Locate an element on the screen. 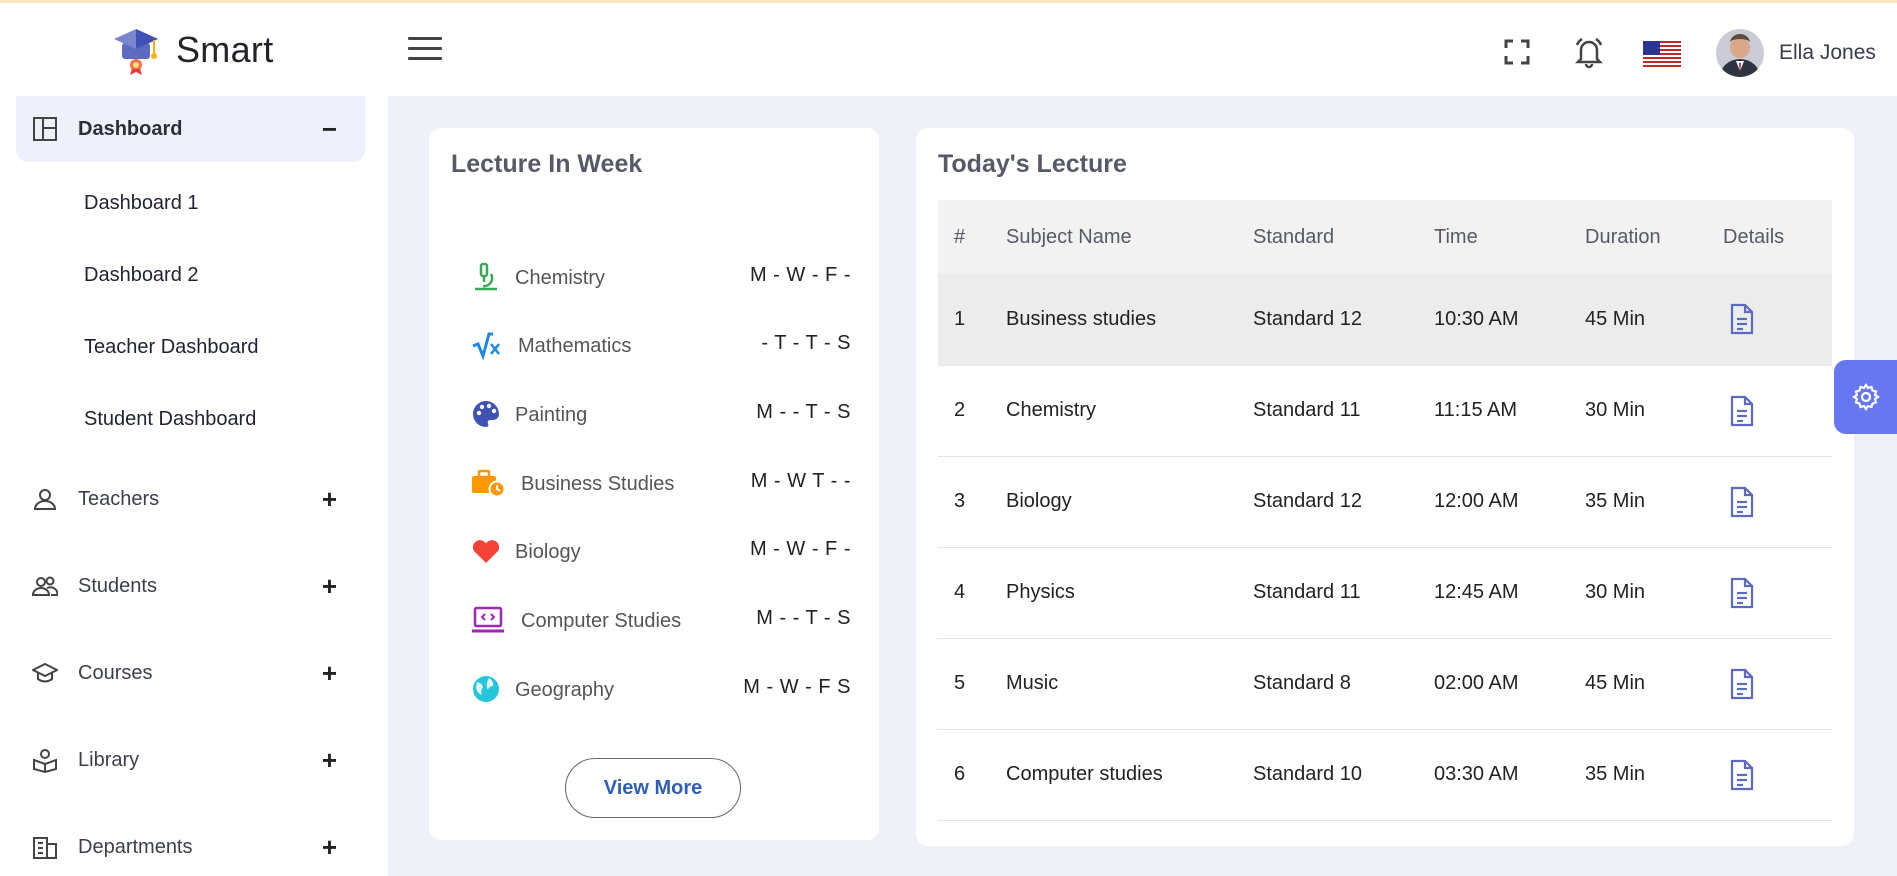  column-header: Duration is located at coordinates (1654, 237).